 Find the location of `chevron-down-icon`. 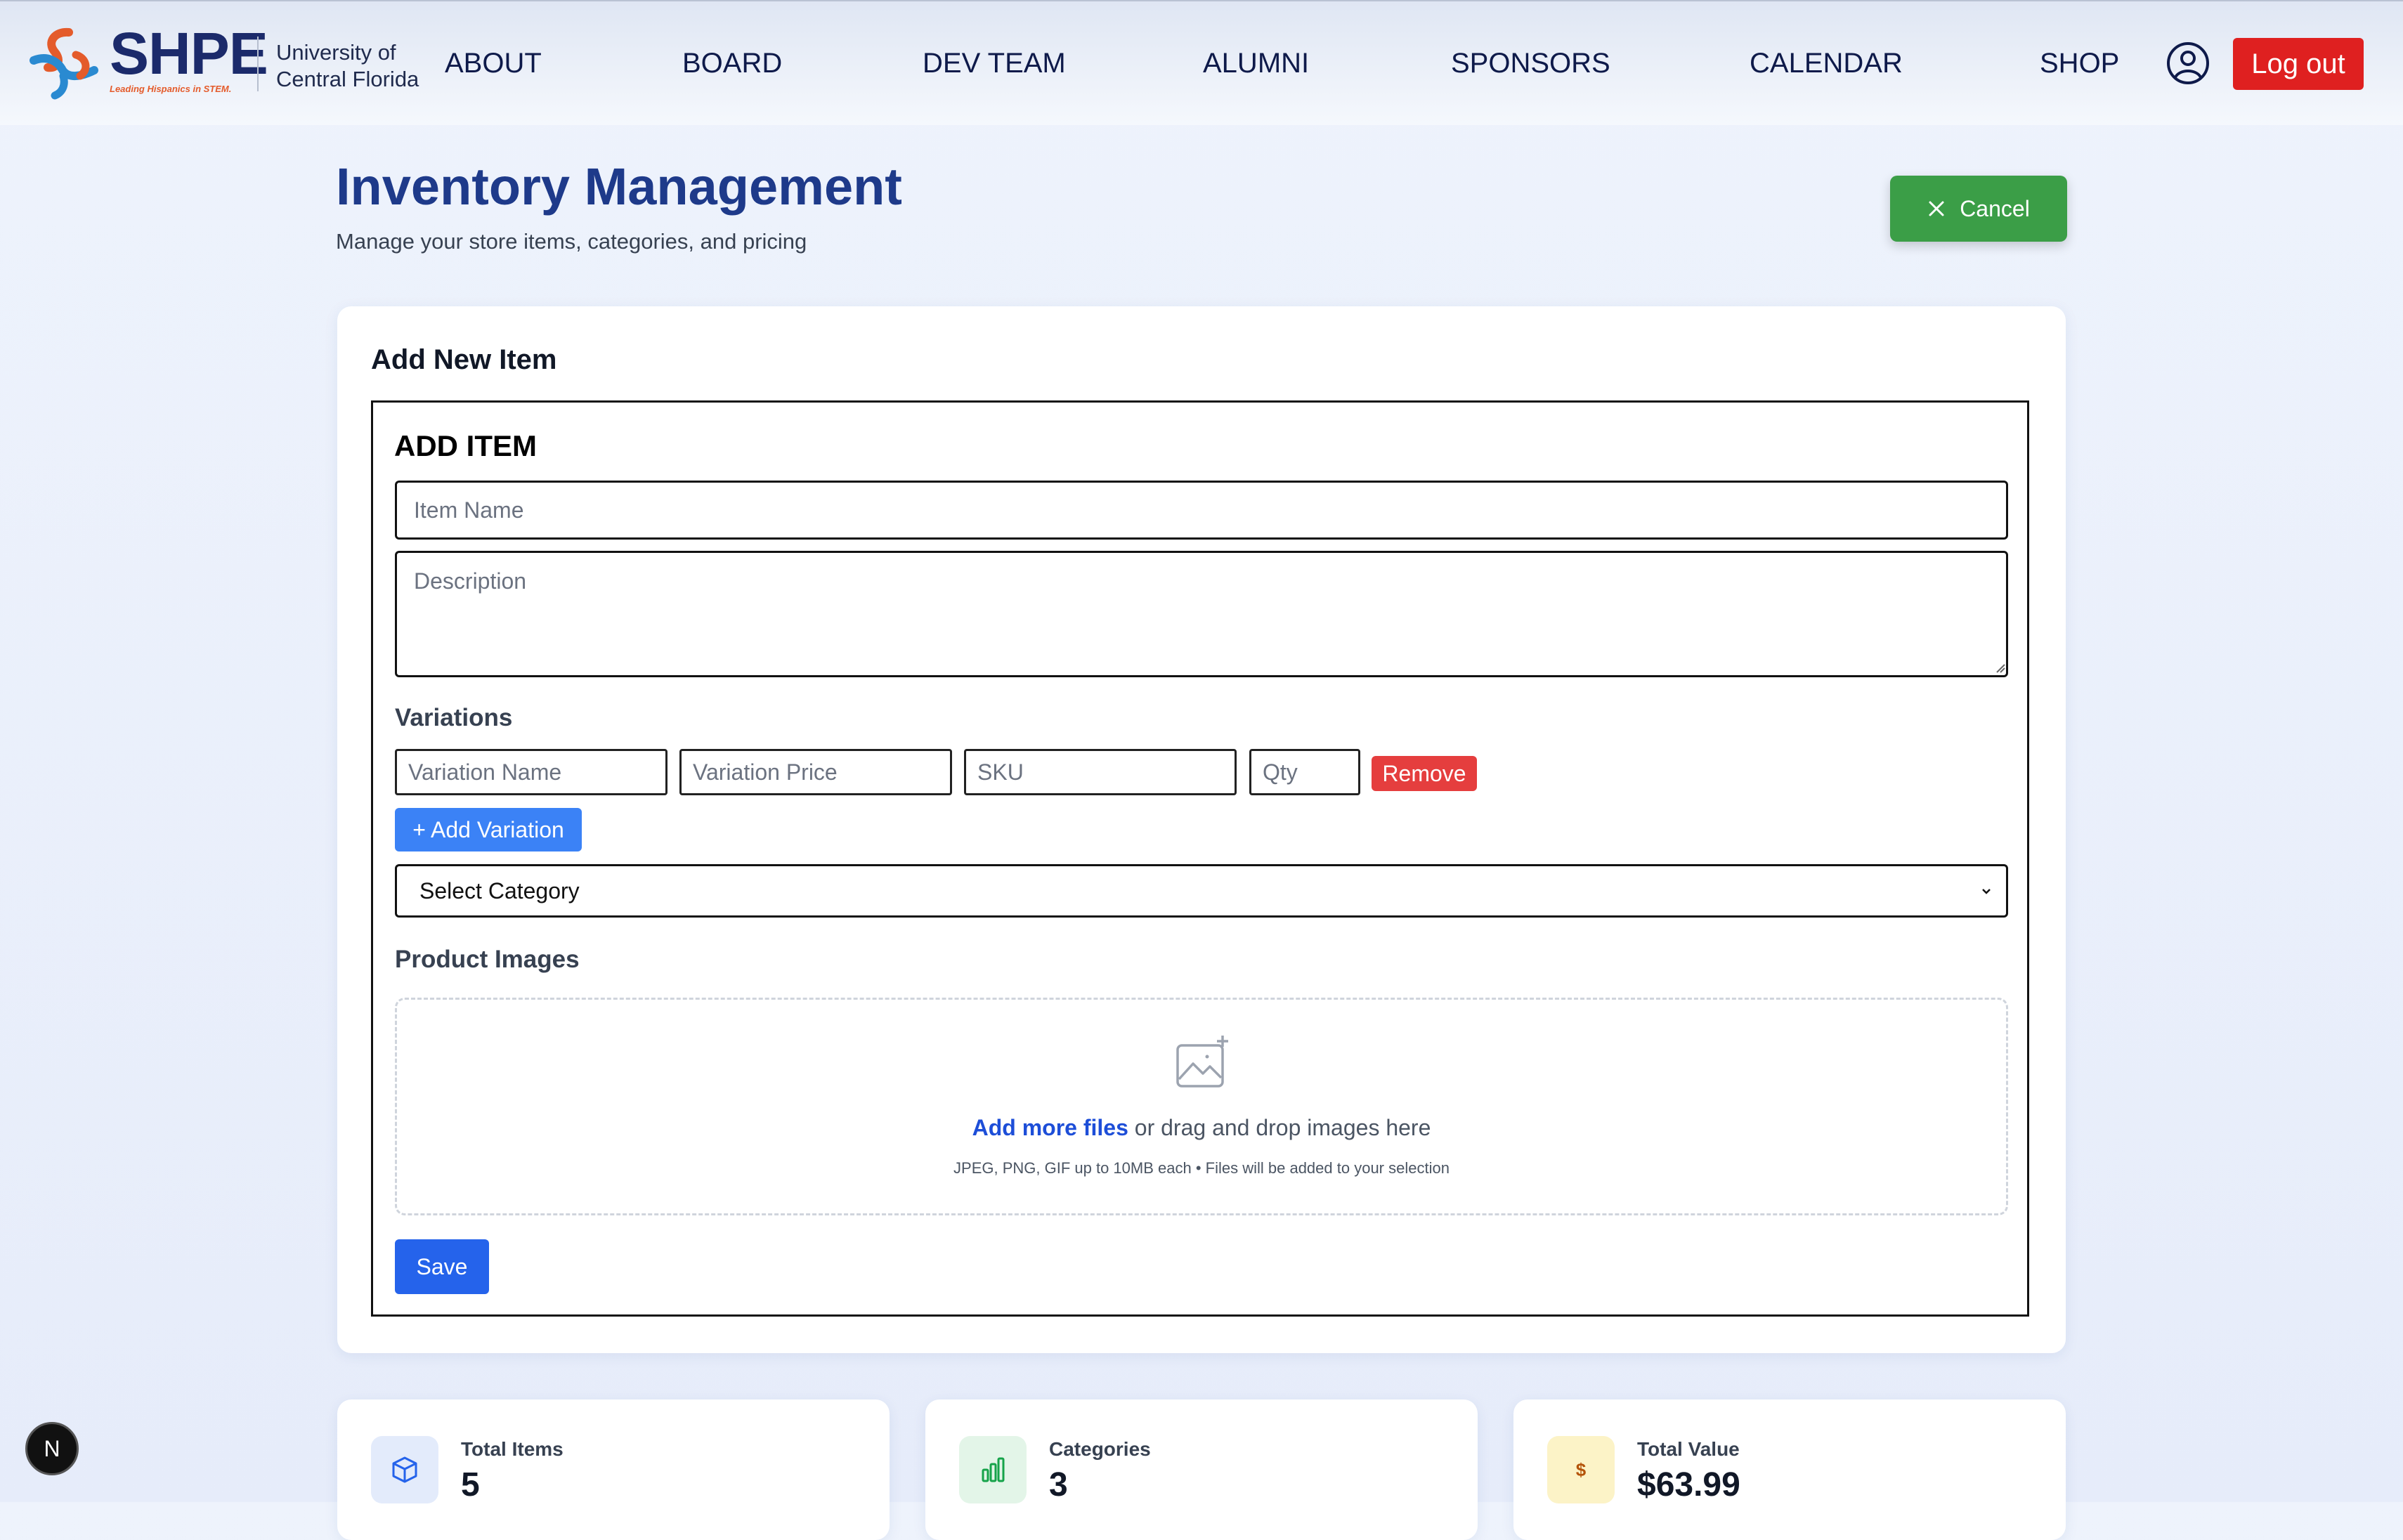

chevron-down-icon is located at coordinates (1986, 891).